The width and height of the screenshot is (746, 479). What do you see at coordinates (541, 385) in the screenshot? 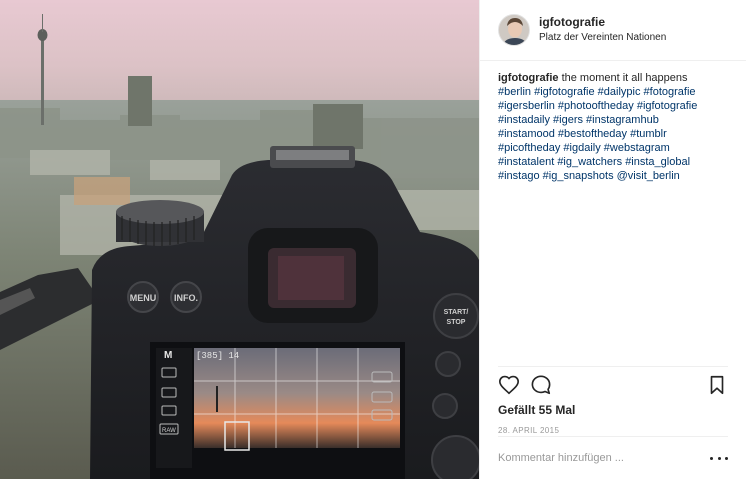
I see `comment-icon` at bounding box center [541, 385].